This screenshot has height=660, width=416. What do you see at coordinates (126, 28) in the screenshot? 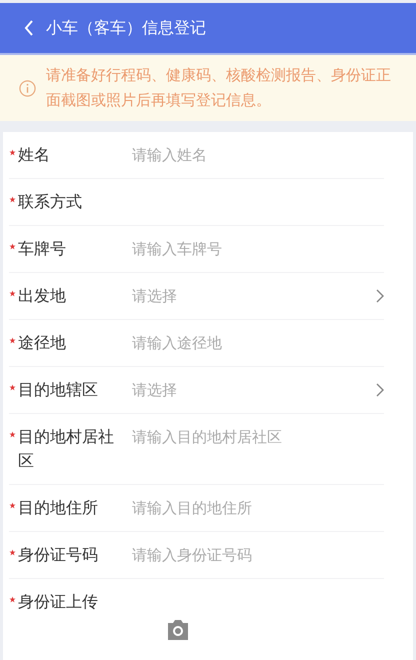
I see `page-title: 小车（客车）信息登记` at bounding box center [126, 28].